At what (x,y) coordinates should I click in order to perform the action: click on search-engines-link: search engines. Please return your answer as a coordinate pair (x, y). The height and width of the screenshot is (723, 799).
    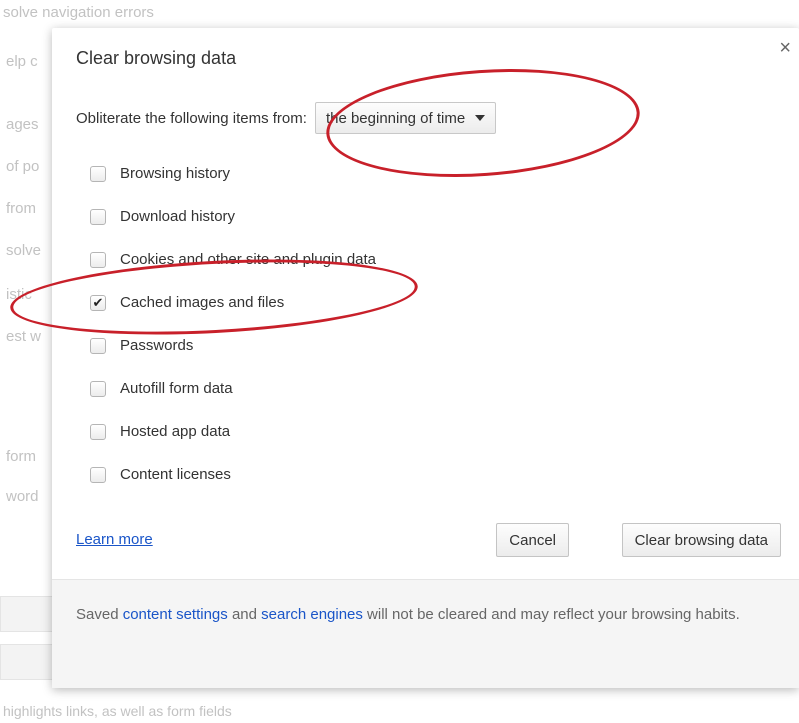
    Looking at the image, I should click on (312, 614).